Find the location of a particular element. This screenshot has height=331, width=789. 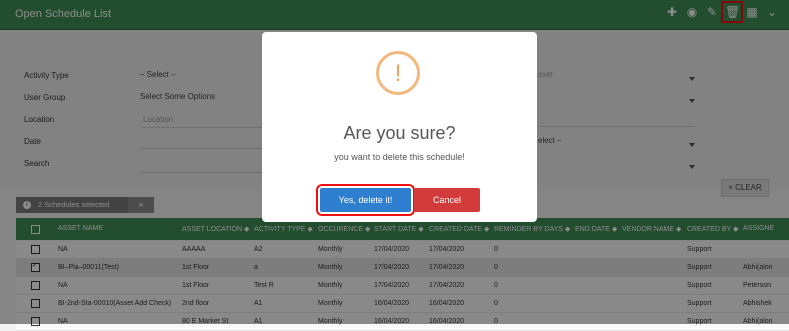

warning-icon: ! is located at coordinates (398, 73).